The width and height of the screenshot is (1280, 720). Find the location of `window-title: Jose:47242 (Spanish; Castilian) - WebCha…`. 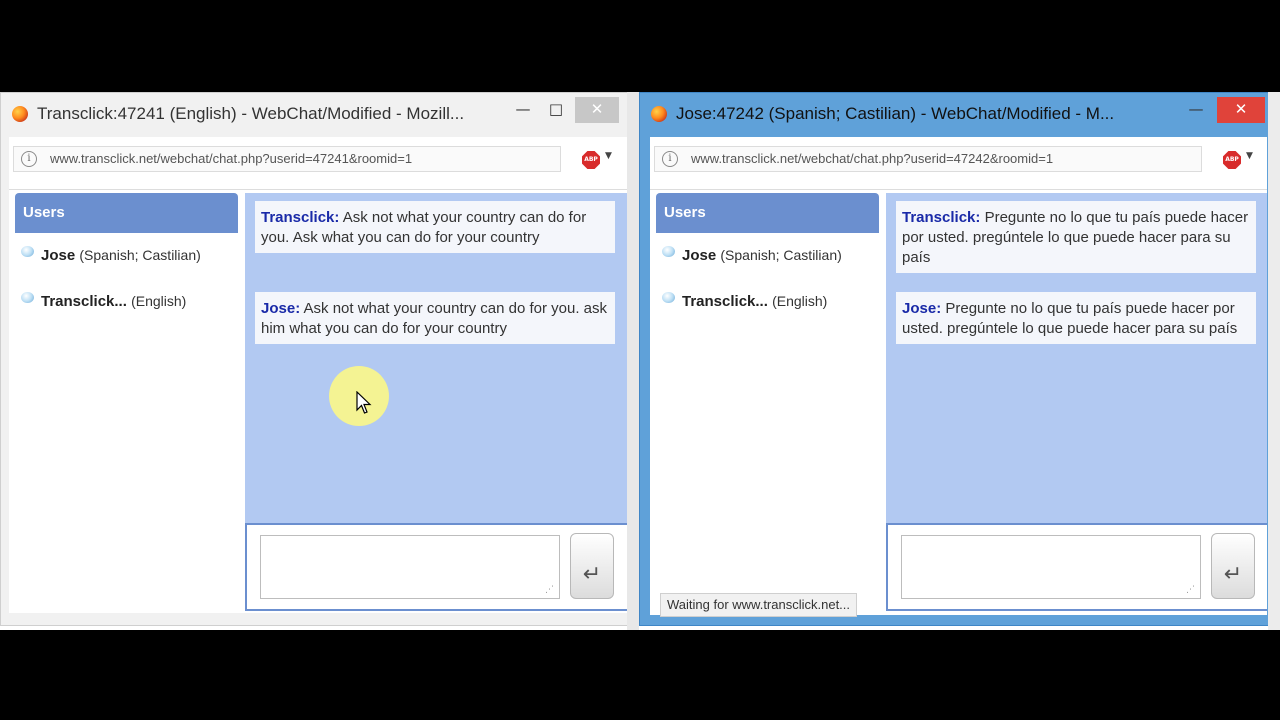

window-title: Jose:47242 (Spanish; Castilian) - WebCha… is located at coordinates (895, 113).